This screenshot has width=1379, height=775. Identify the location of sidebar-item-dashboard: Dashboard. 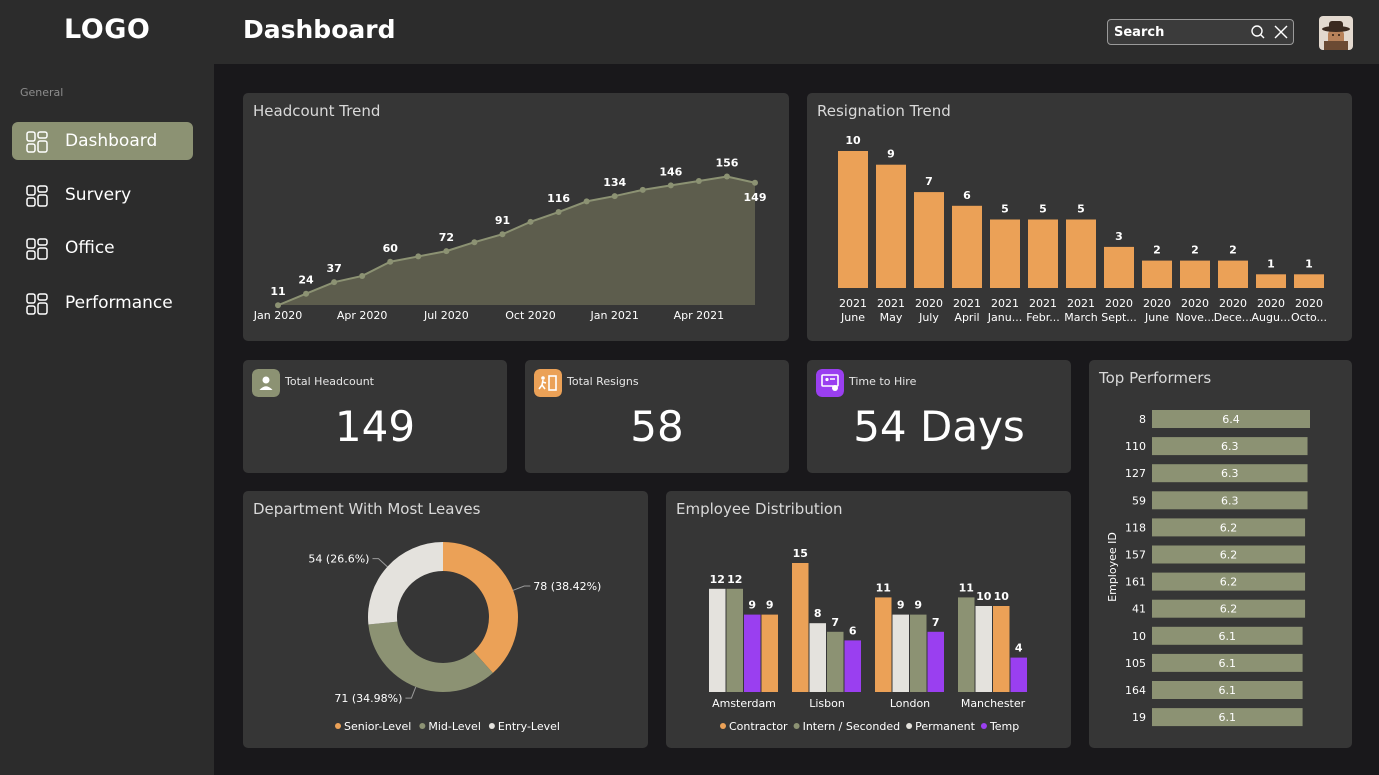
(102, 141).